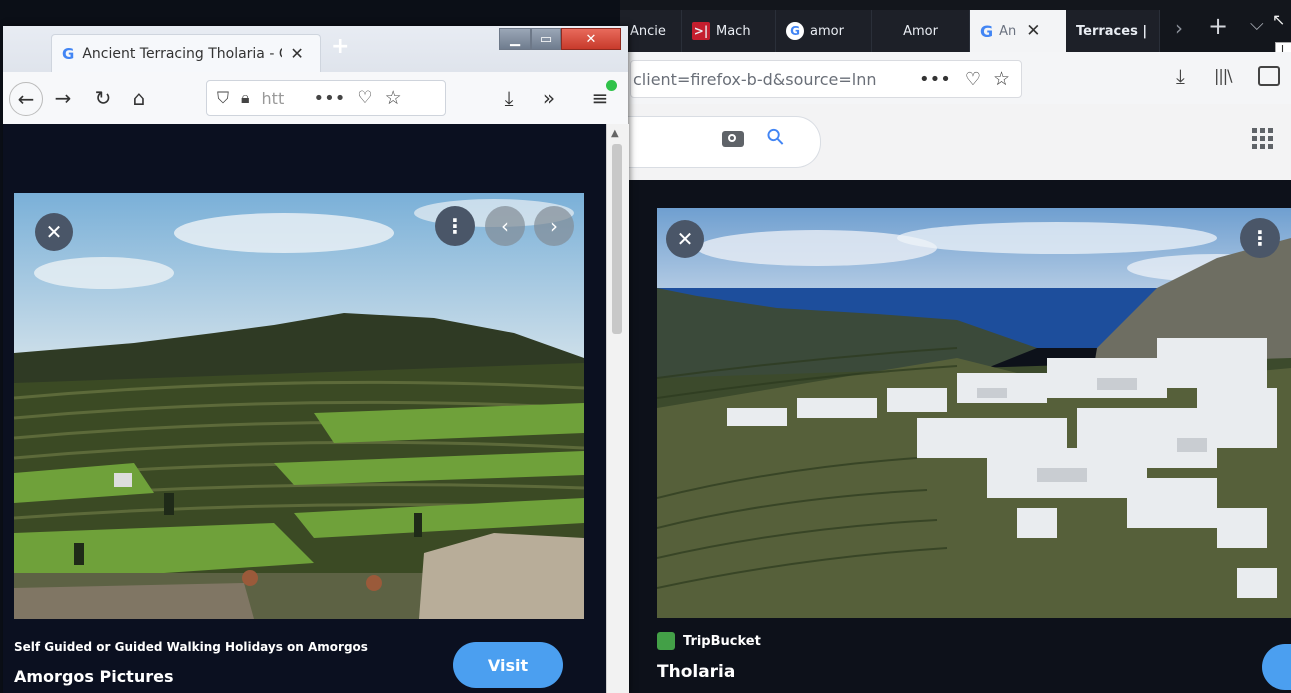 The height and width of the screenshot is (693, 1291). Describe the element at coordinates (827, 31) in the screenshot. I see `tab-label: amor` at that location.